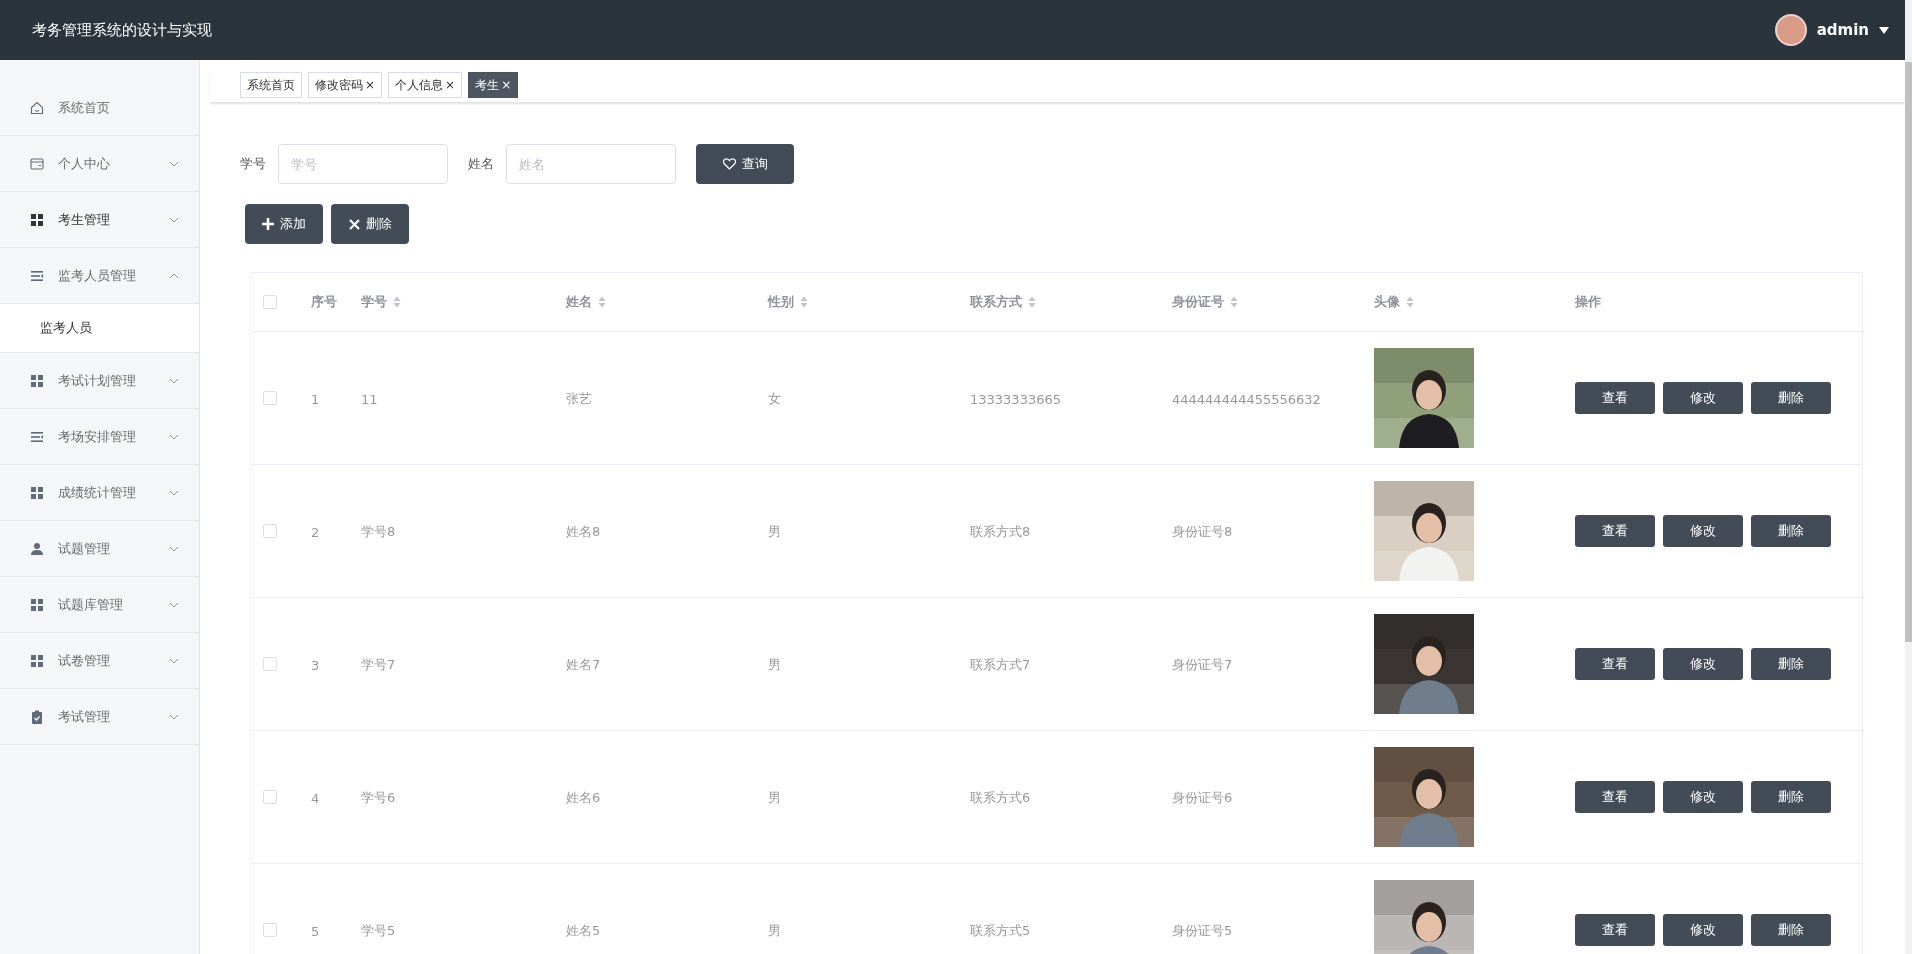 This screenshot has width=1912, height=954. What do you see at coordinates (591, 164) in the screenshot?
I see `search-field: 姓名` at bounding box center [591, 164].